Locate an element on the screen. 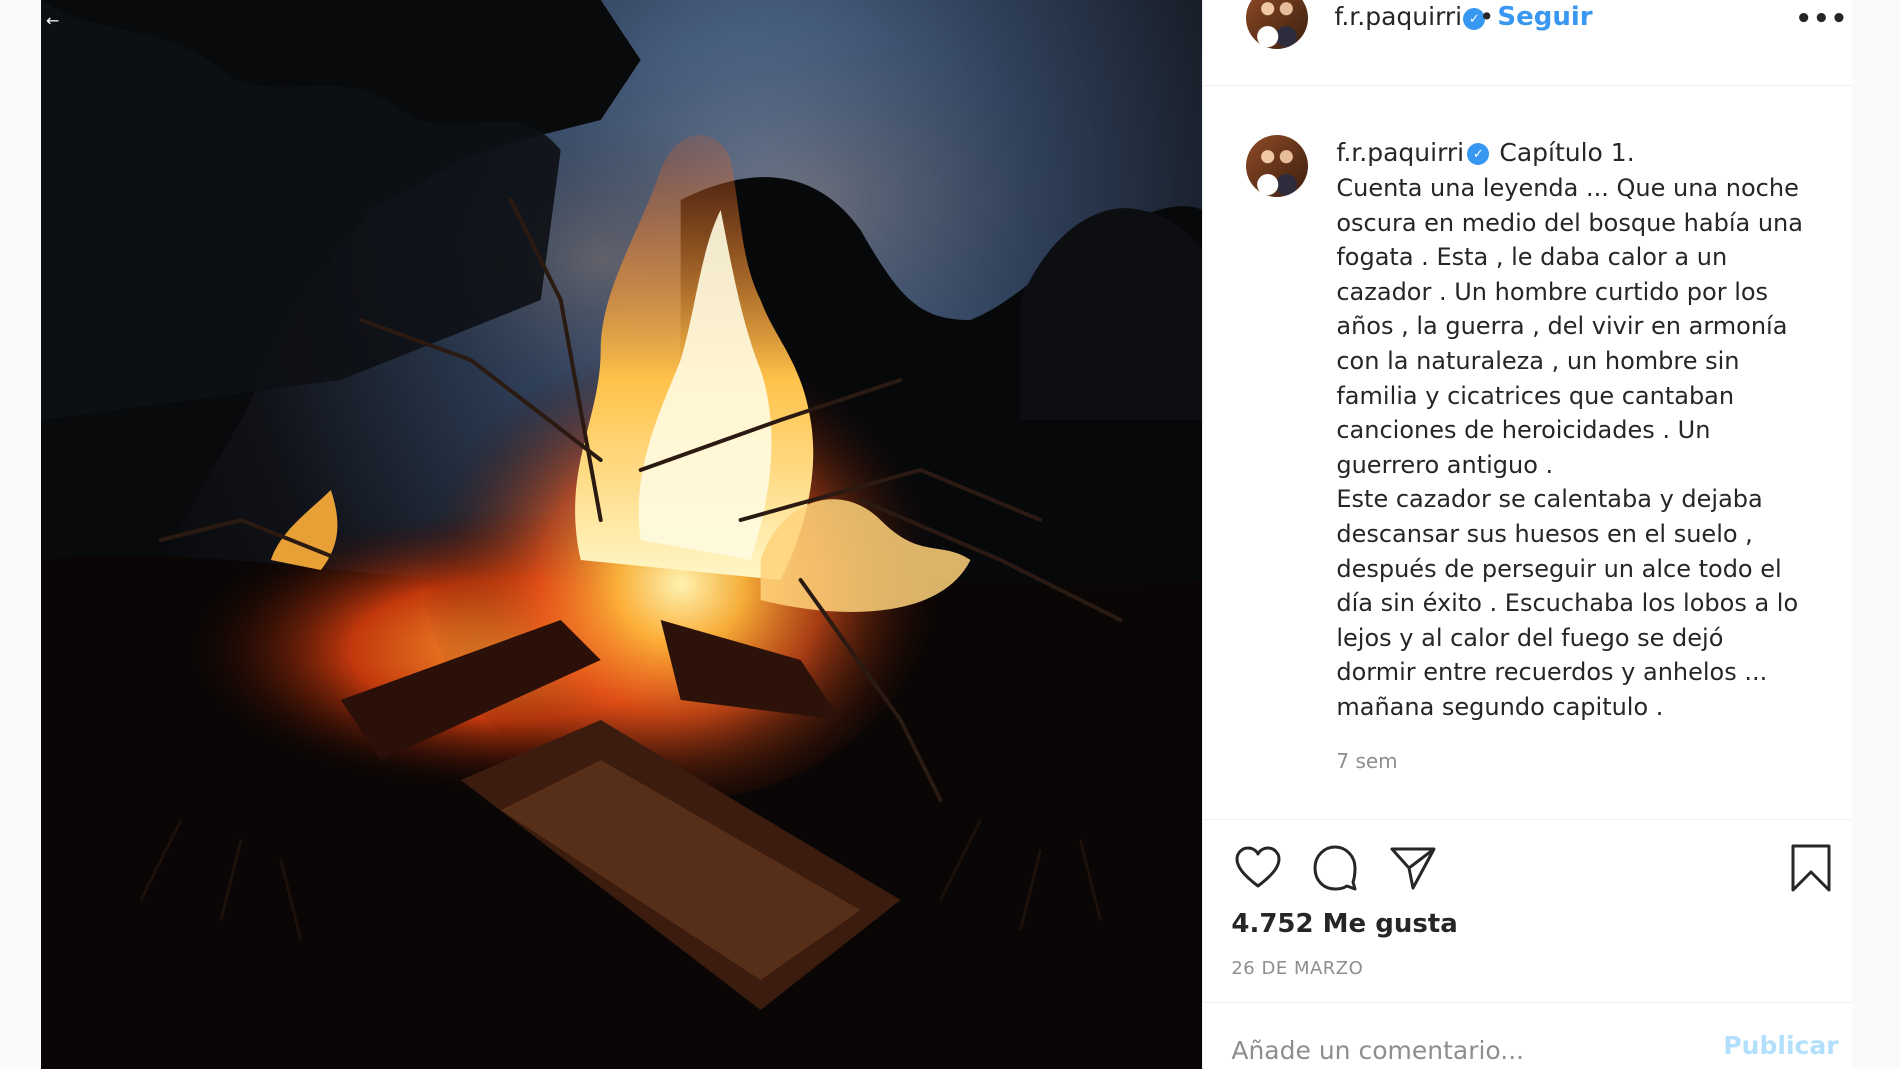 Image resolution: width=1900 pixels, height=1069 pixels. caption-avatar is located at coordinates (1277, 166).